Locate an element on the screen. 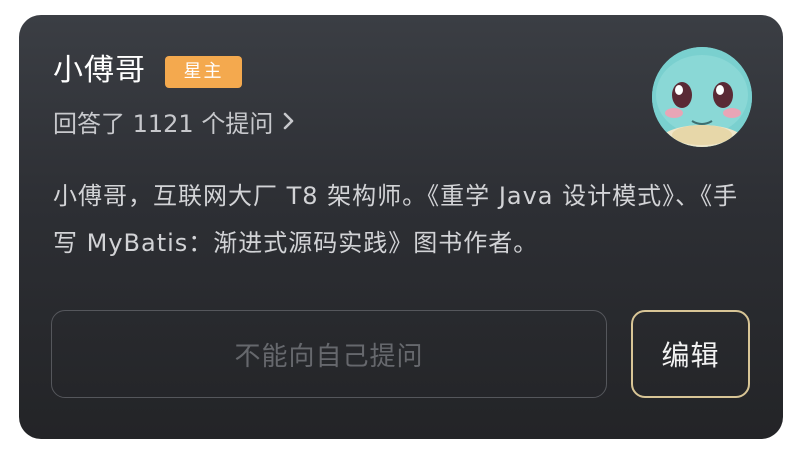  user-name: 小傅哥 is located at coordinates (99, 70).